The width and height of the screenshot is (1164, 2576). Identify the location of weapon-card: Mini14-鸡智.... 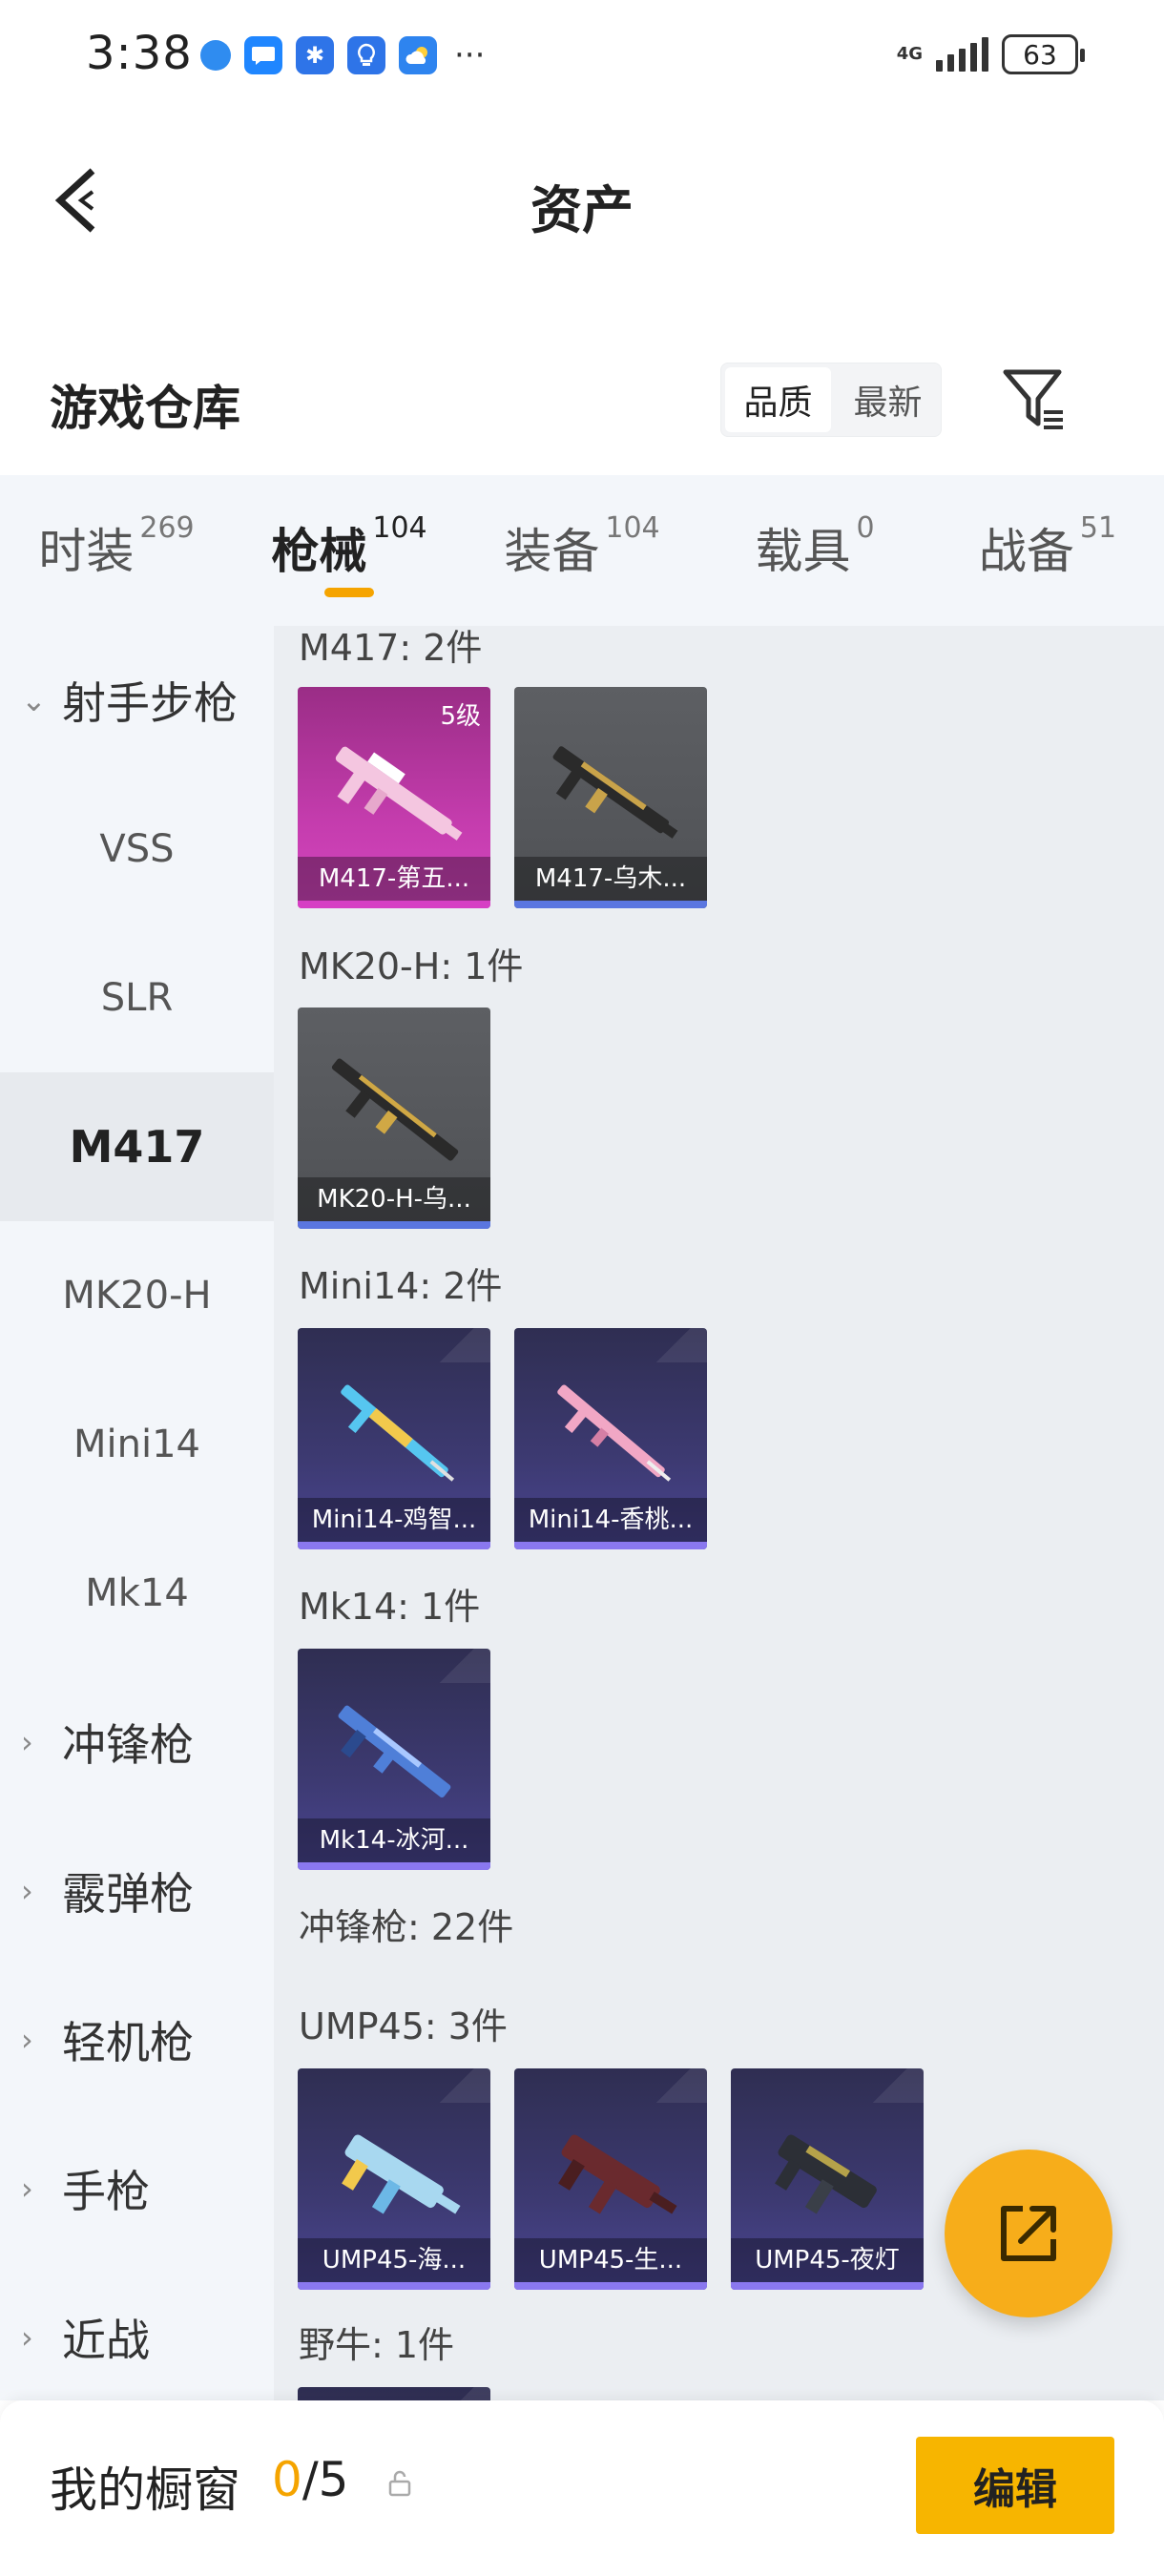
(394, 1438).